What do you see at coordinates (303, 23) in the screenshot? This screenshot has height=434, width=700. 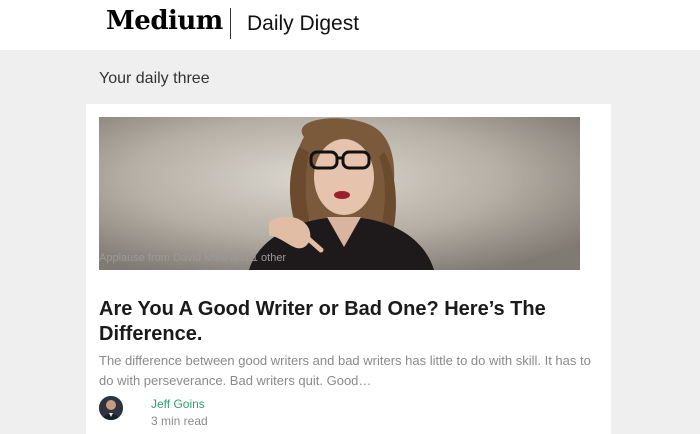 I see `digest-title: Daily Digest` at bounding box center [303, 23].